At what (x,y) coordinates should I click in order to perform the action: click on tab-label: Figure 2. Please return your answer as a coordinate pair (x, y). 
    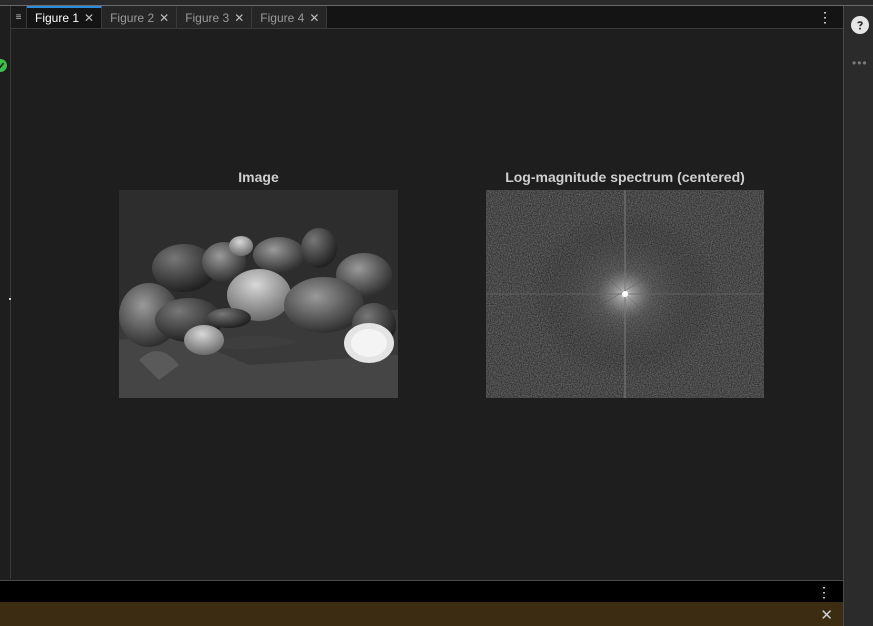
    Looking at the image, I should click on (132, 18).